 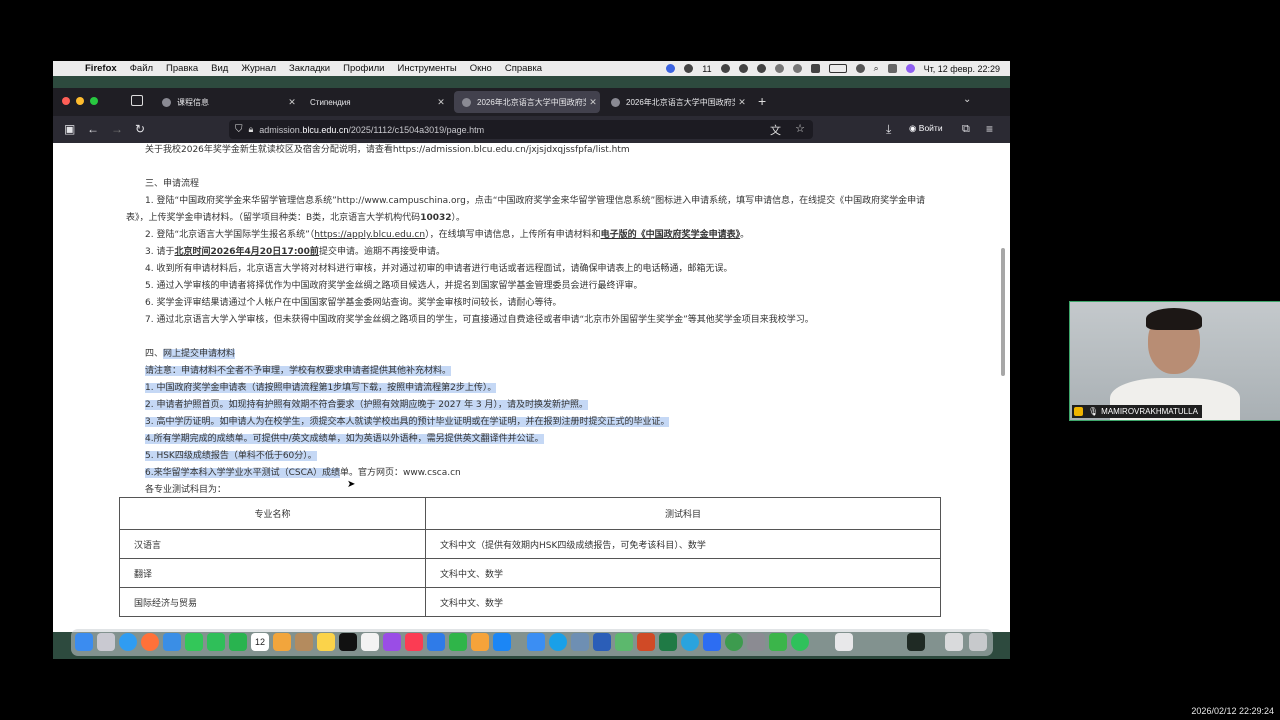 I want to click on menu-history: Журнал, so click(x=258, y=68).